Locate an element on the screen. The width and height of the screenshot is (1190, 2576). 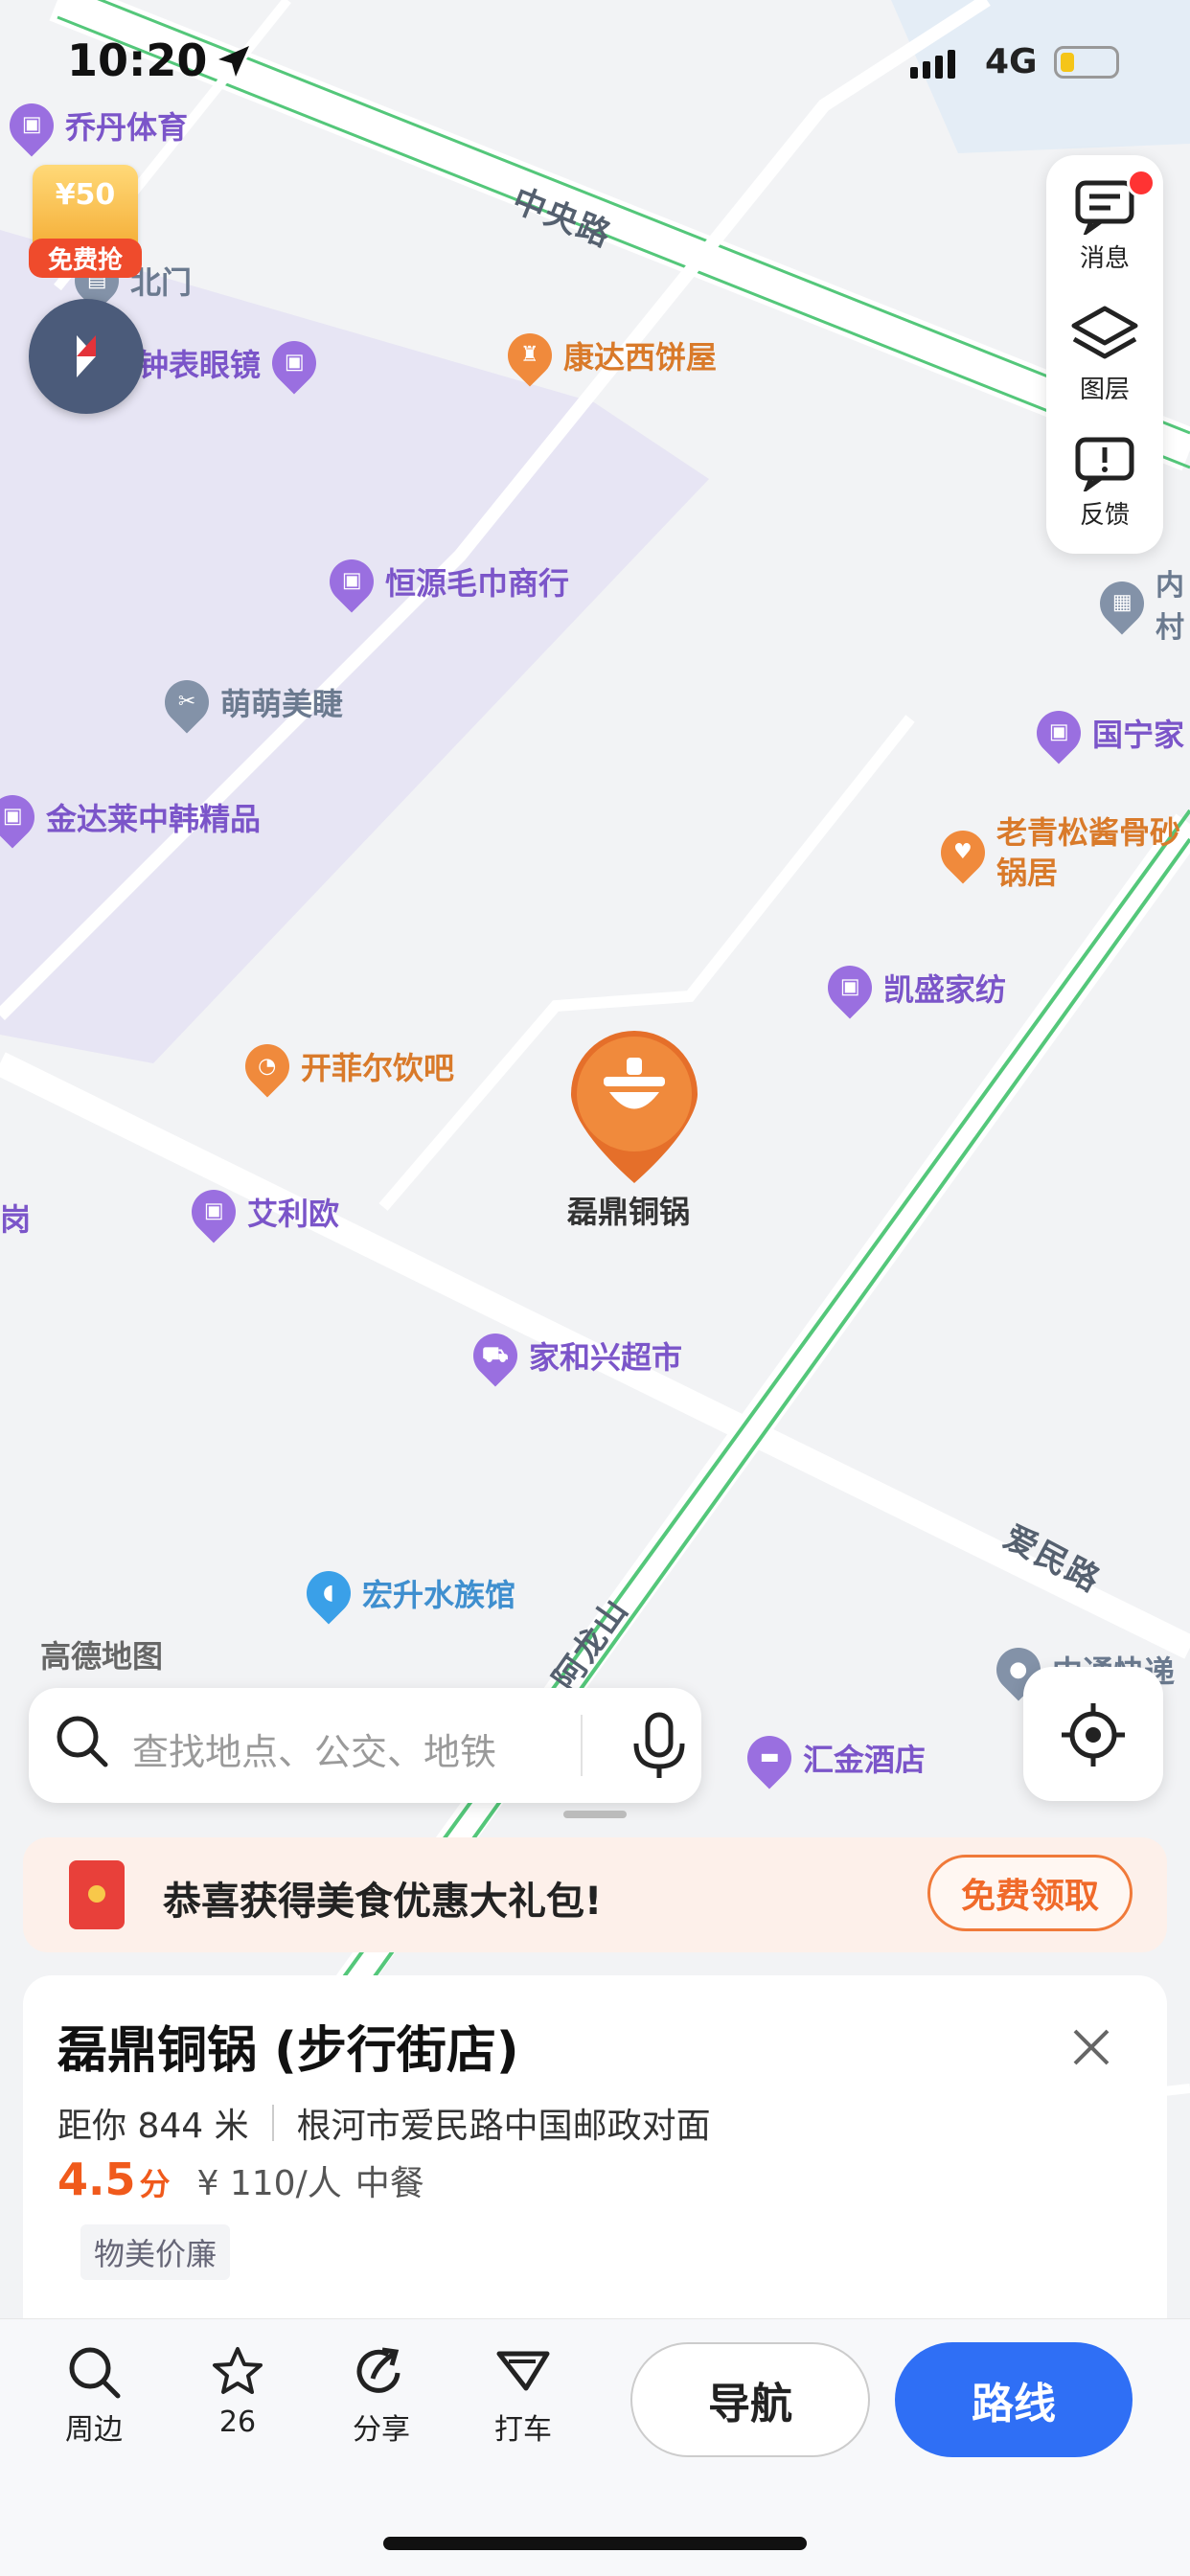
claim-button: 免费领取 is located at coordinates (1030, 1893).